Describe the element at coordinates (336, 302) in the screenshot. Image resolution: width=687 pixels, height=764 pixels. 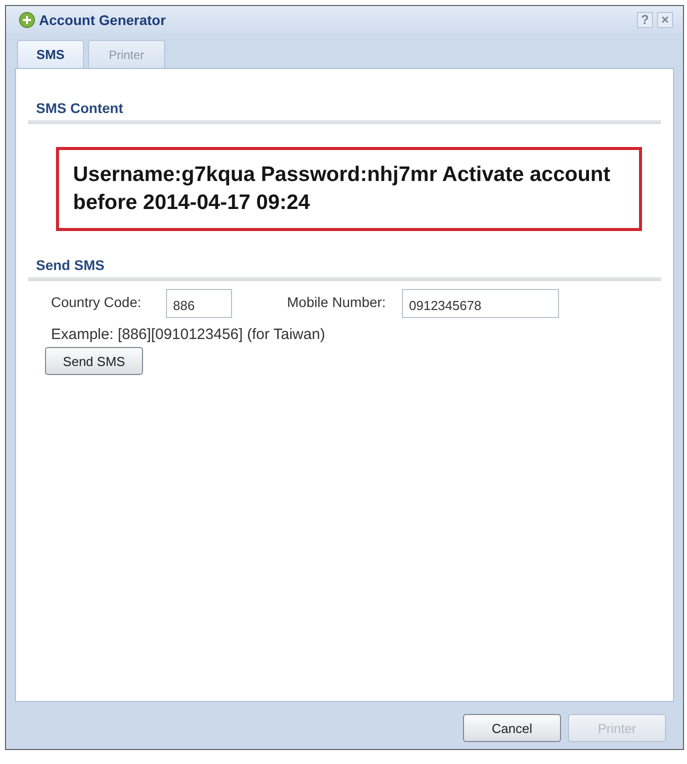
I see `field-label: Mobile Number:` at that location.